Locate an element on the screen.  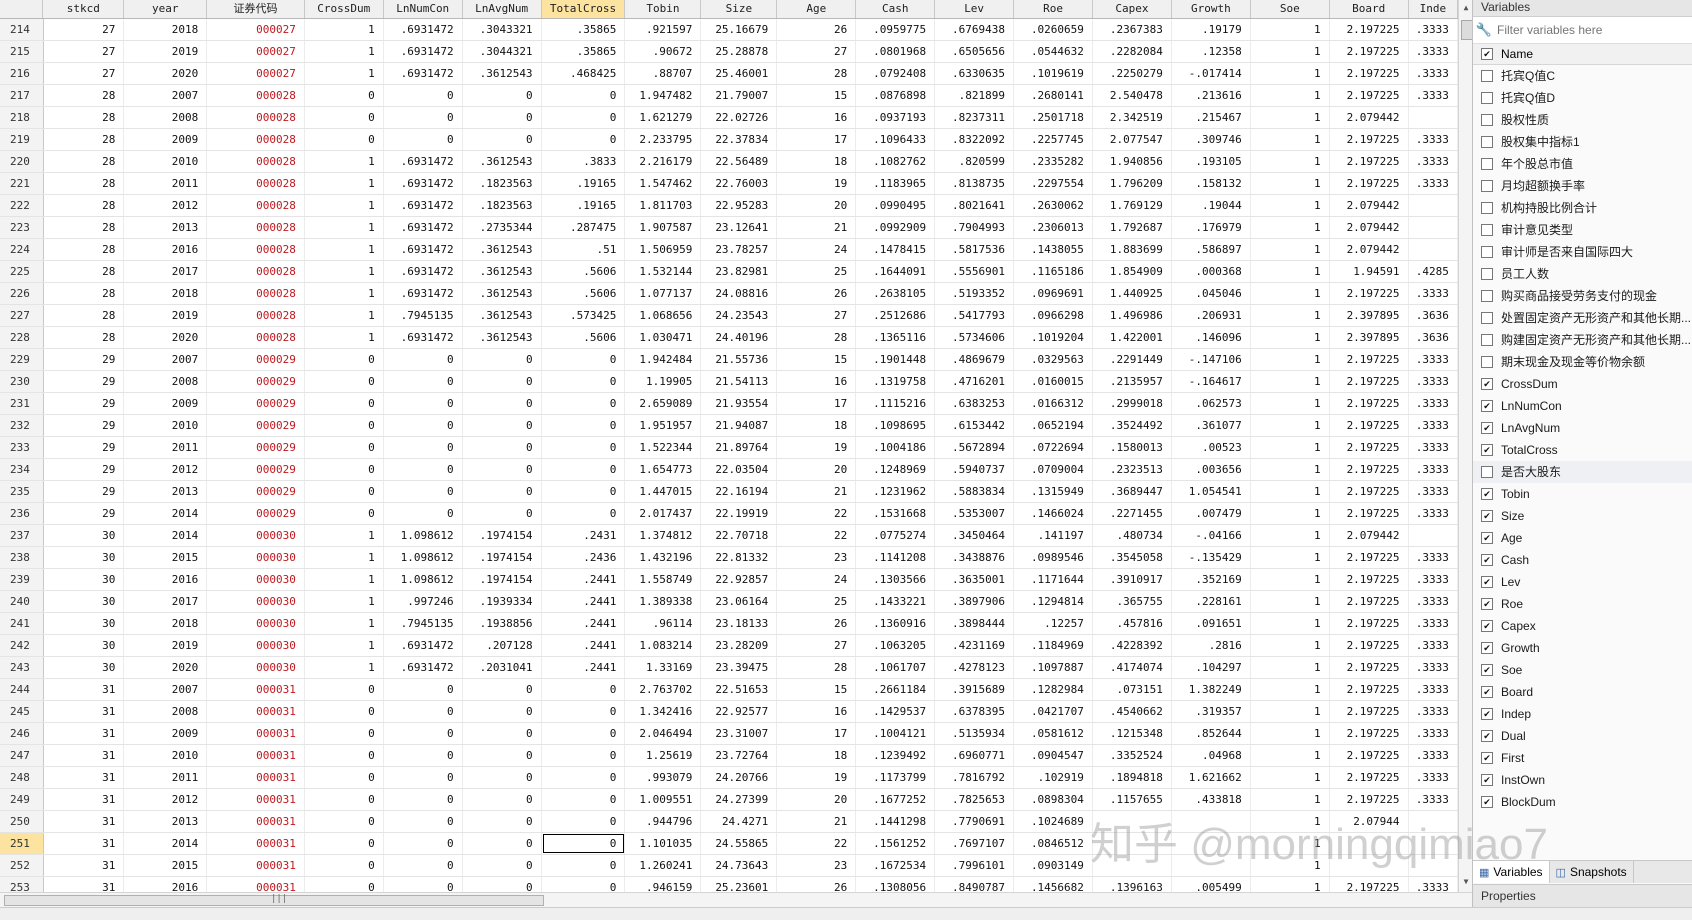
tab-variables: ▦ Variables is located at coordinates (1511, 872).